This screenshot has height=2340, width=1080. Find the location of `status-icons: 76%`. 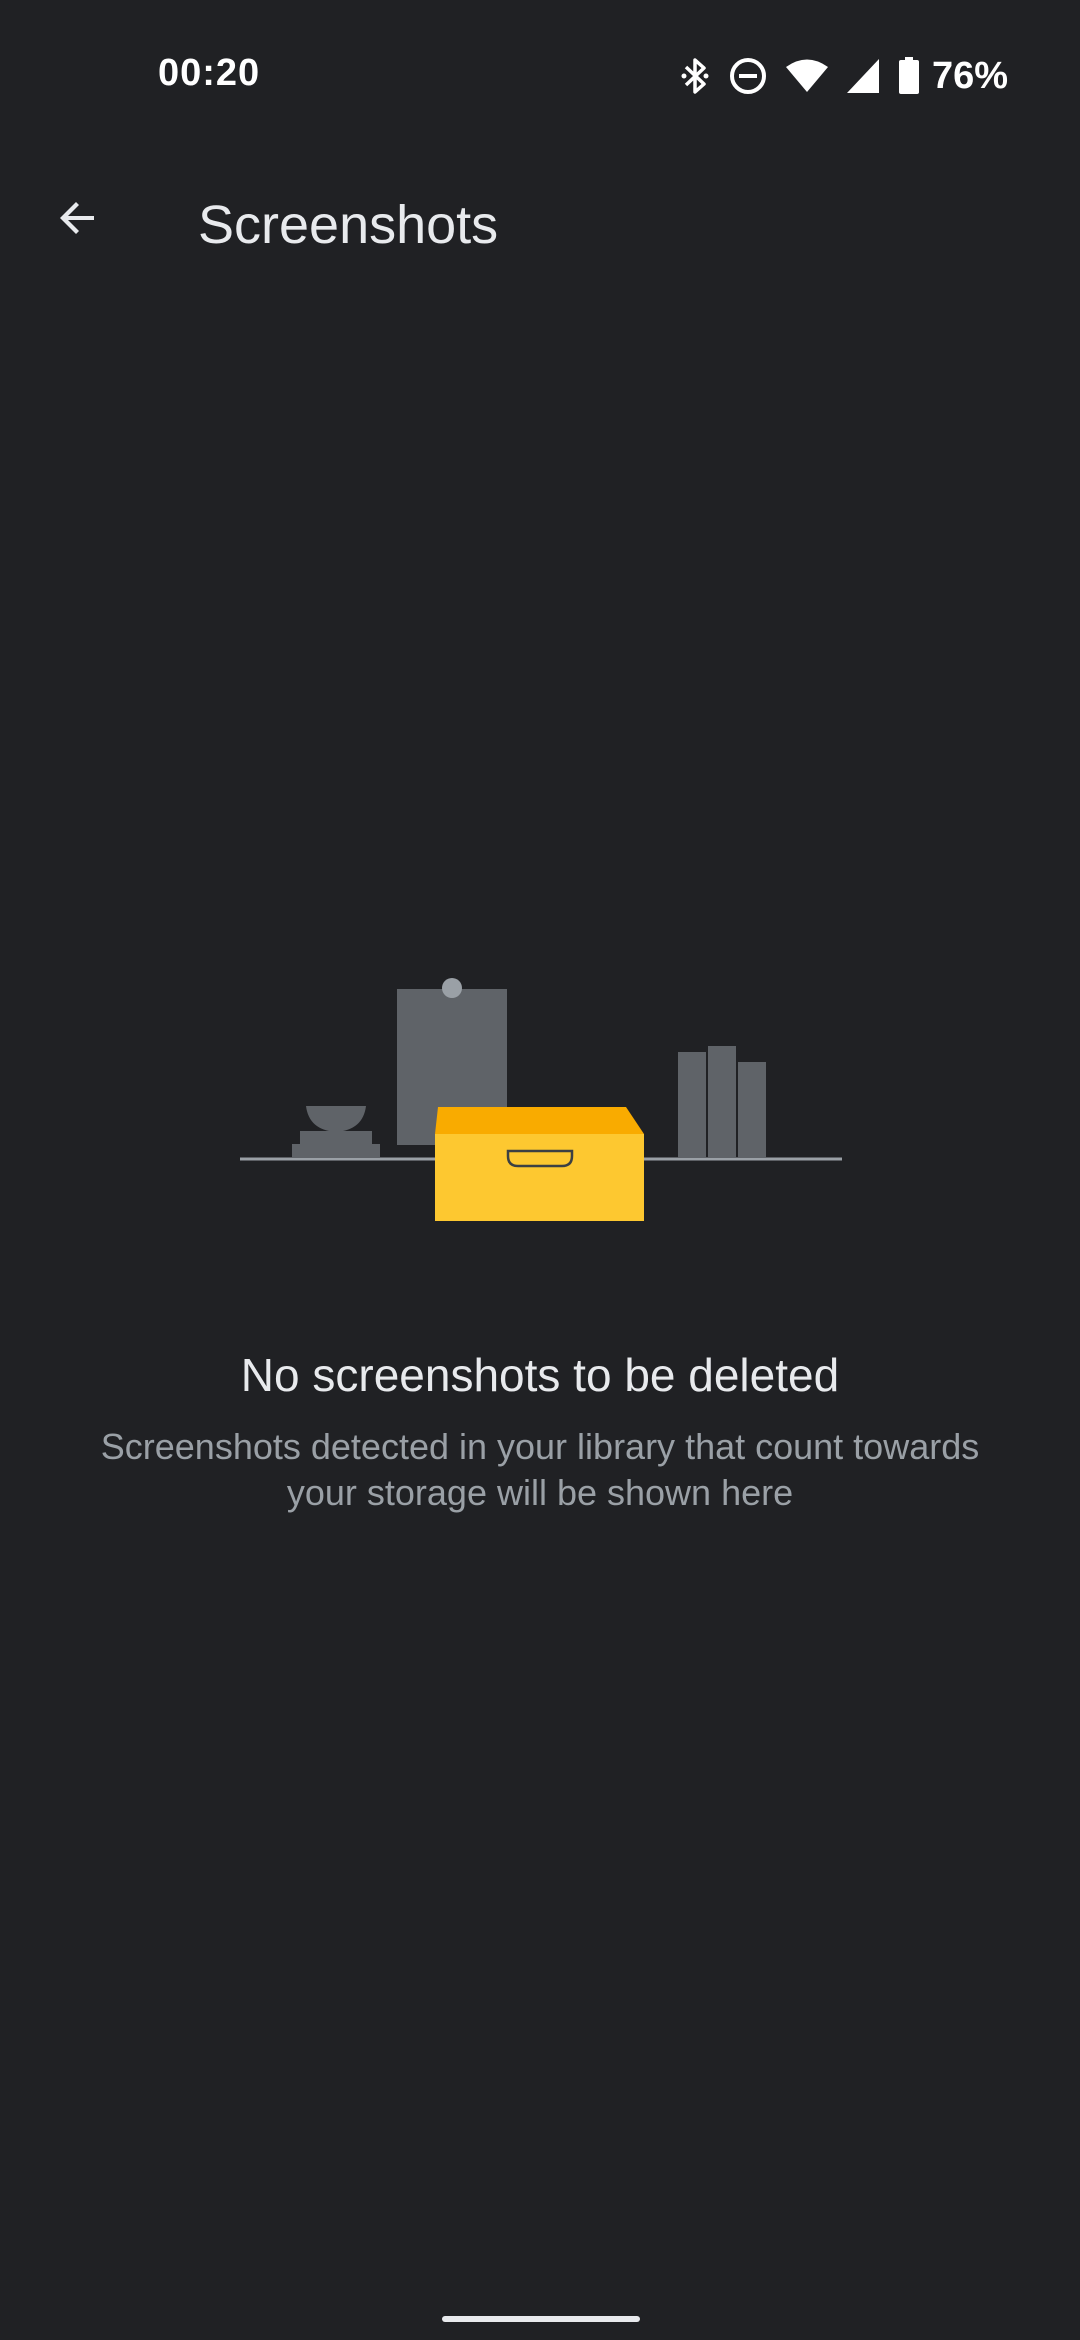

status-icons: 76% is located at coordinates (844, 76).